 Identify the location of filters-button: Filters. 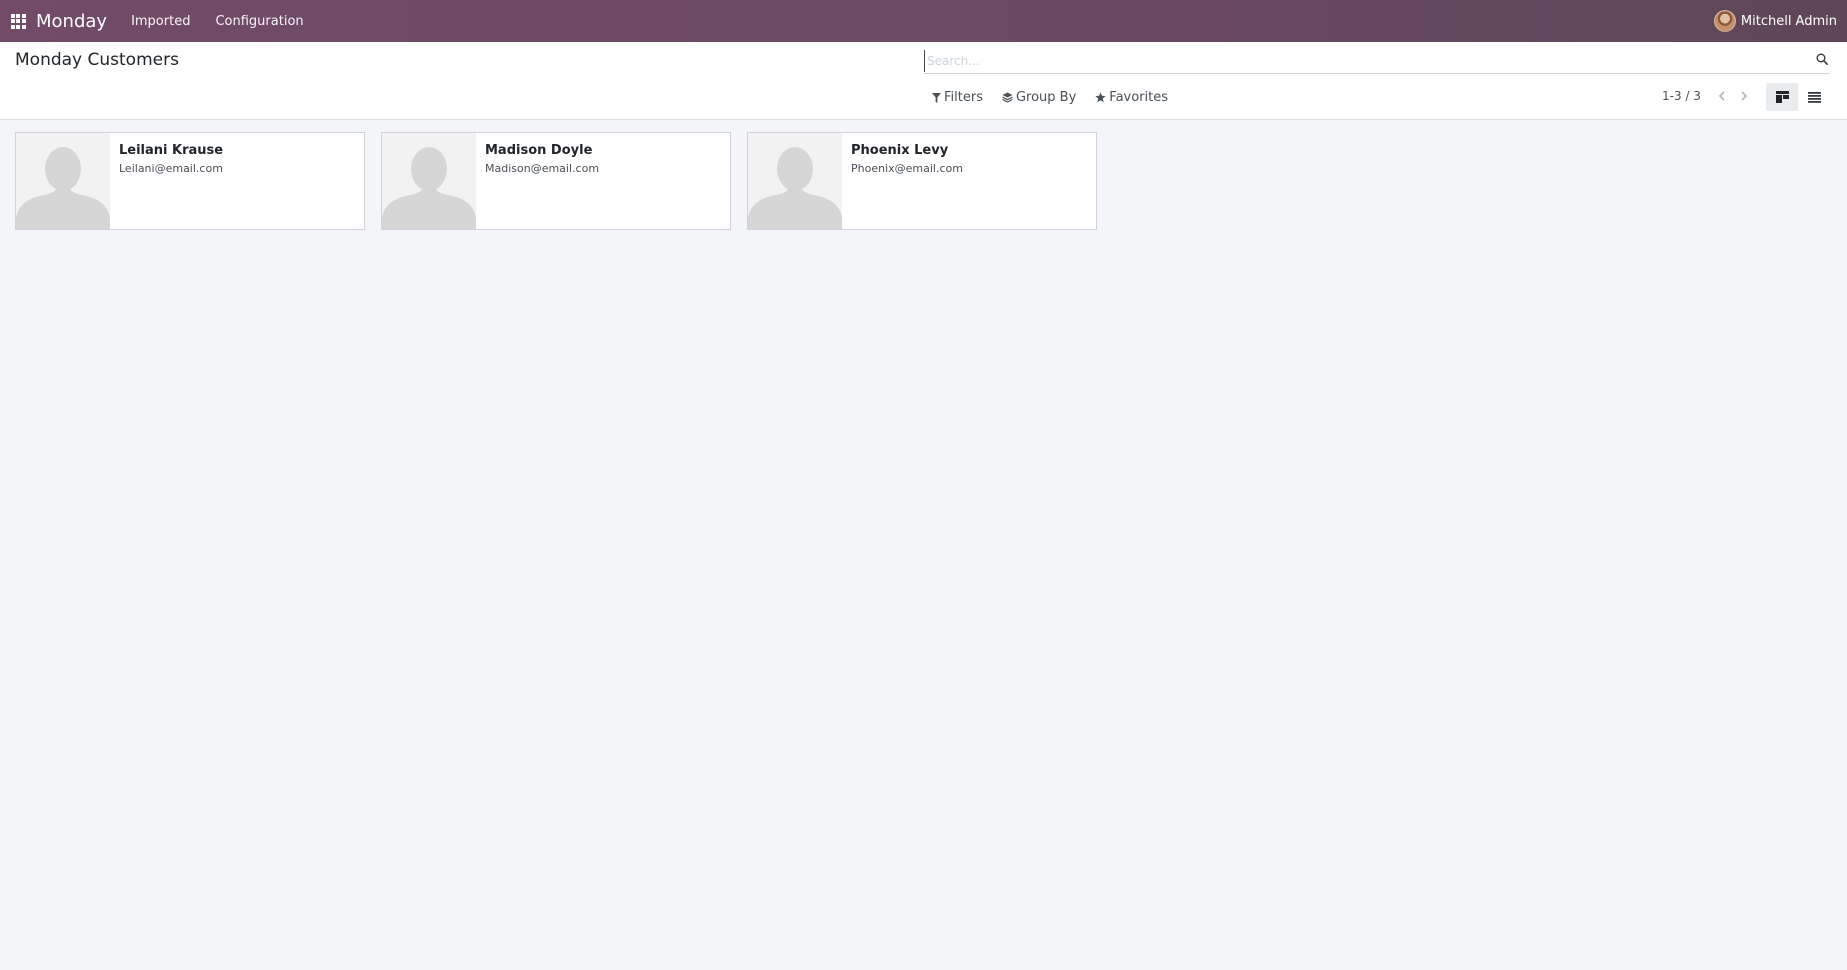
(957, 97).